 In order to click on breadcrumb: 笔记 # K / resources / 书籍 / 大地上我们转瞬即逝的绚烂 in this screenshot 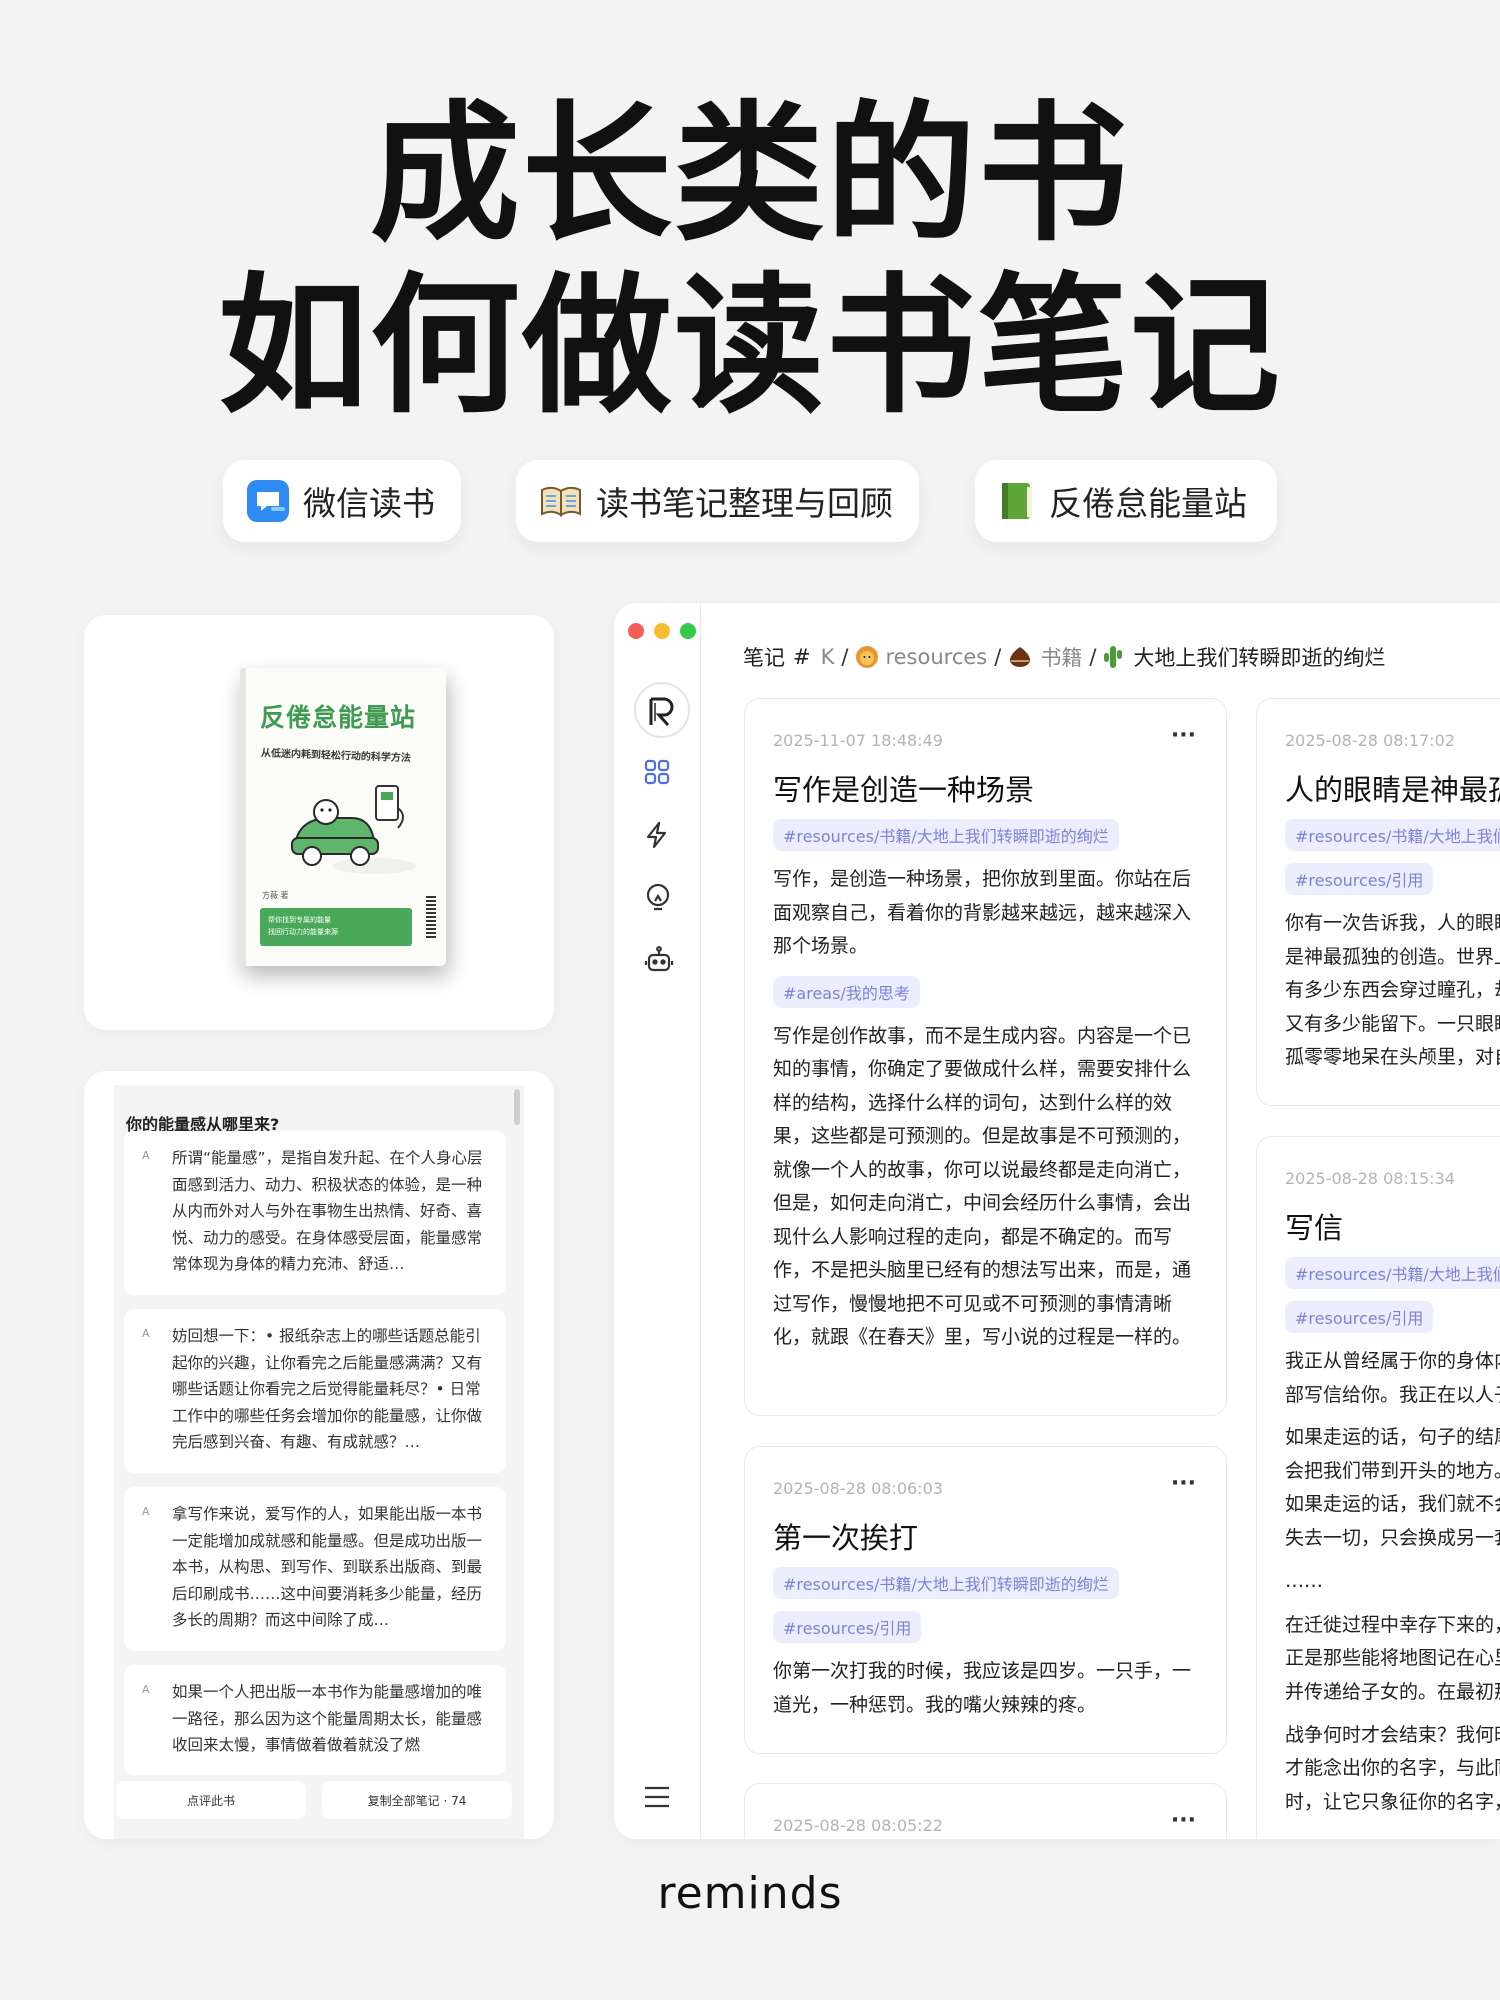, I will do `click(1064, 657)`.